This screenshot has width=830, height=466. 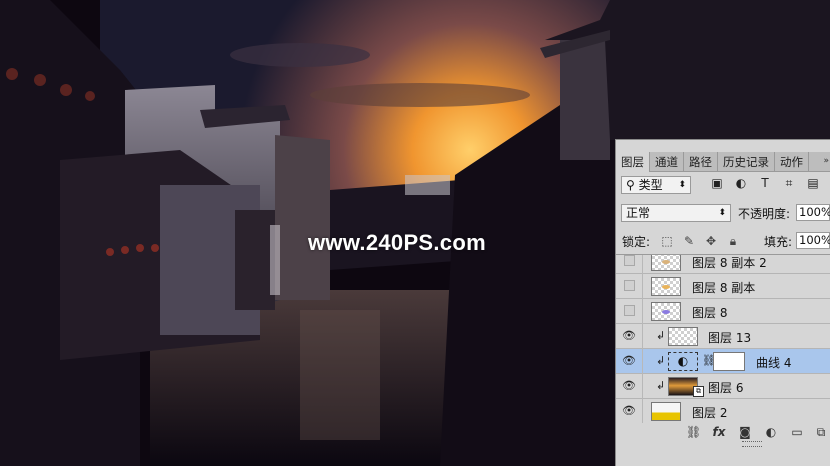 I want to click on search-icon: ⚲, so click(x=632, y=185).